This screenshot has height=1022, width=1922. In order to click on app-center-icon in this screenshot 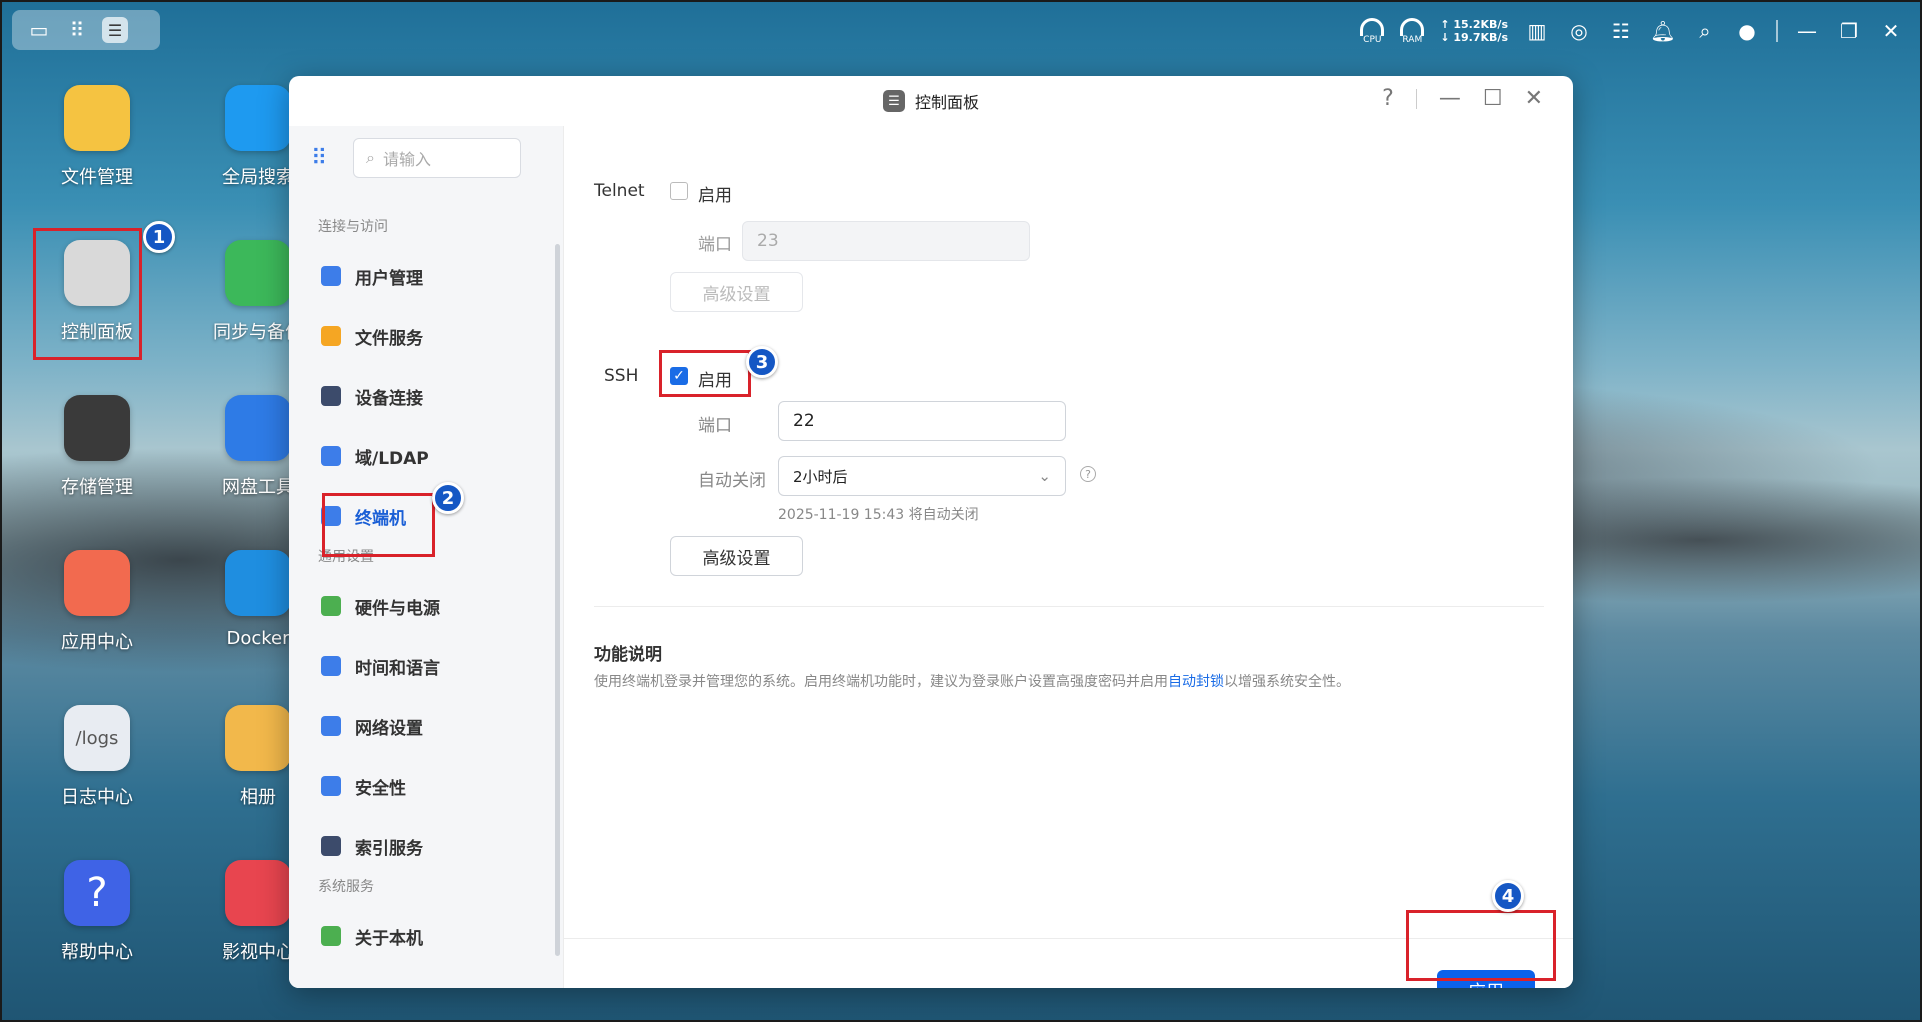, I will do `click(97, 583)`.